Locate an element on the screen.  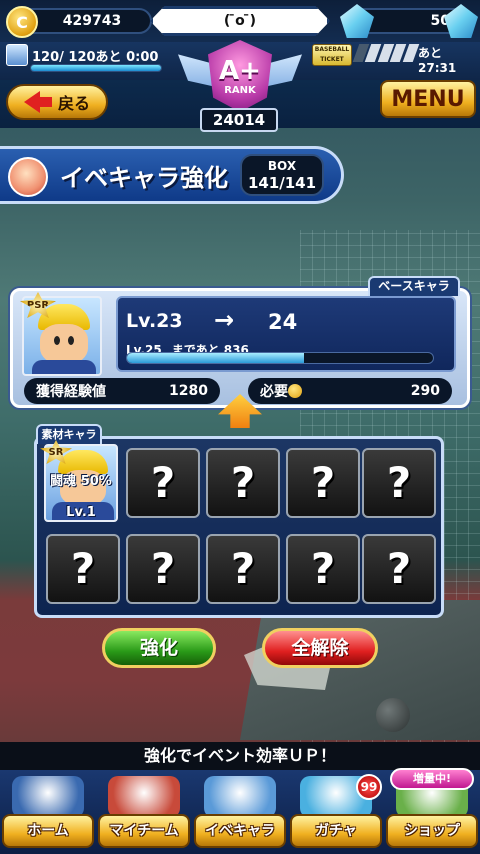
exp-bar is located at coordinates (280, 358).